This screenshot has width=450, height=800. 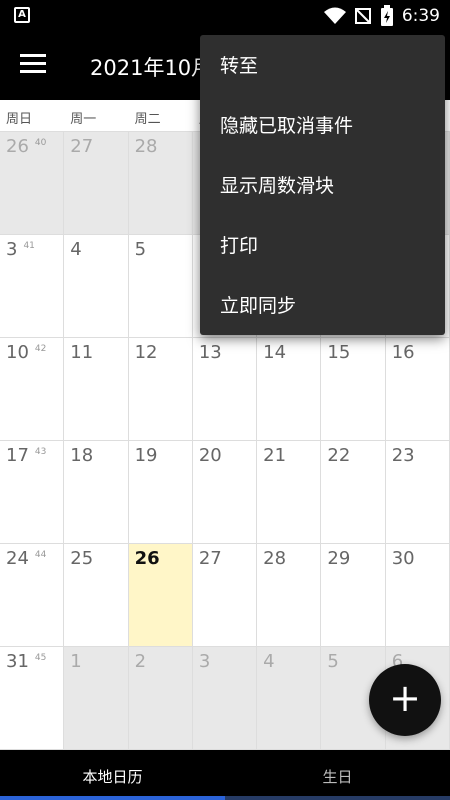 What do you see at coordinates (32, 183) in the screenshot?
I see `day-cell: 26 40` at bounding box center [32, 183].